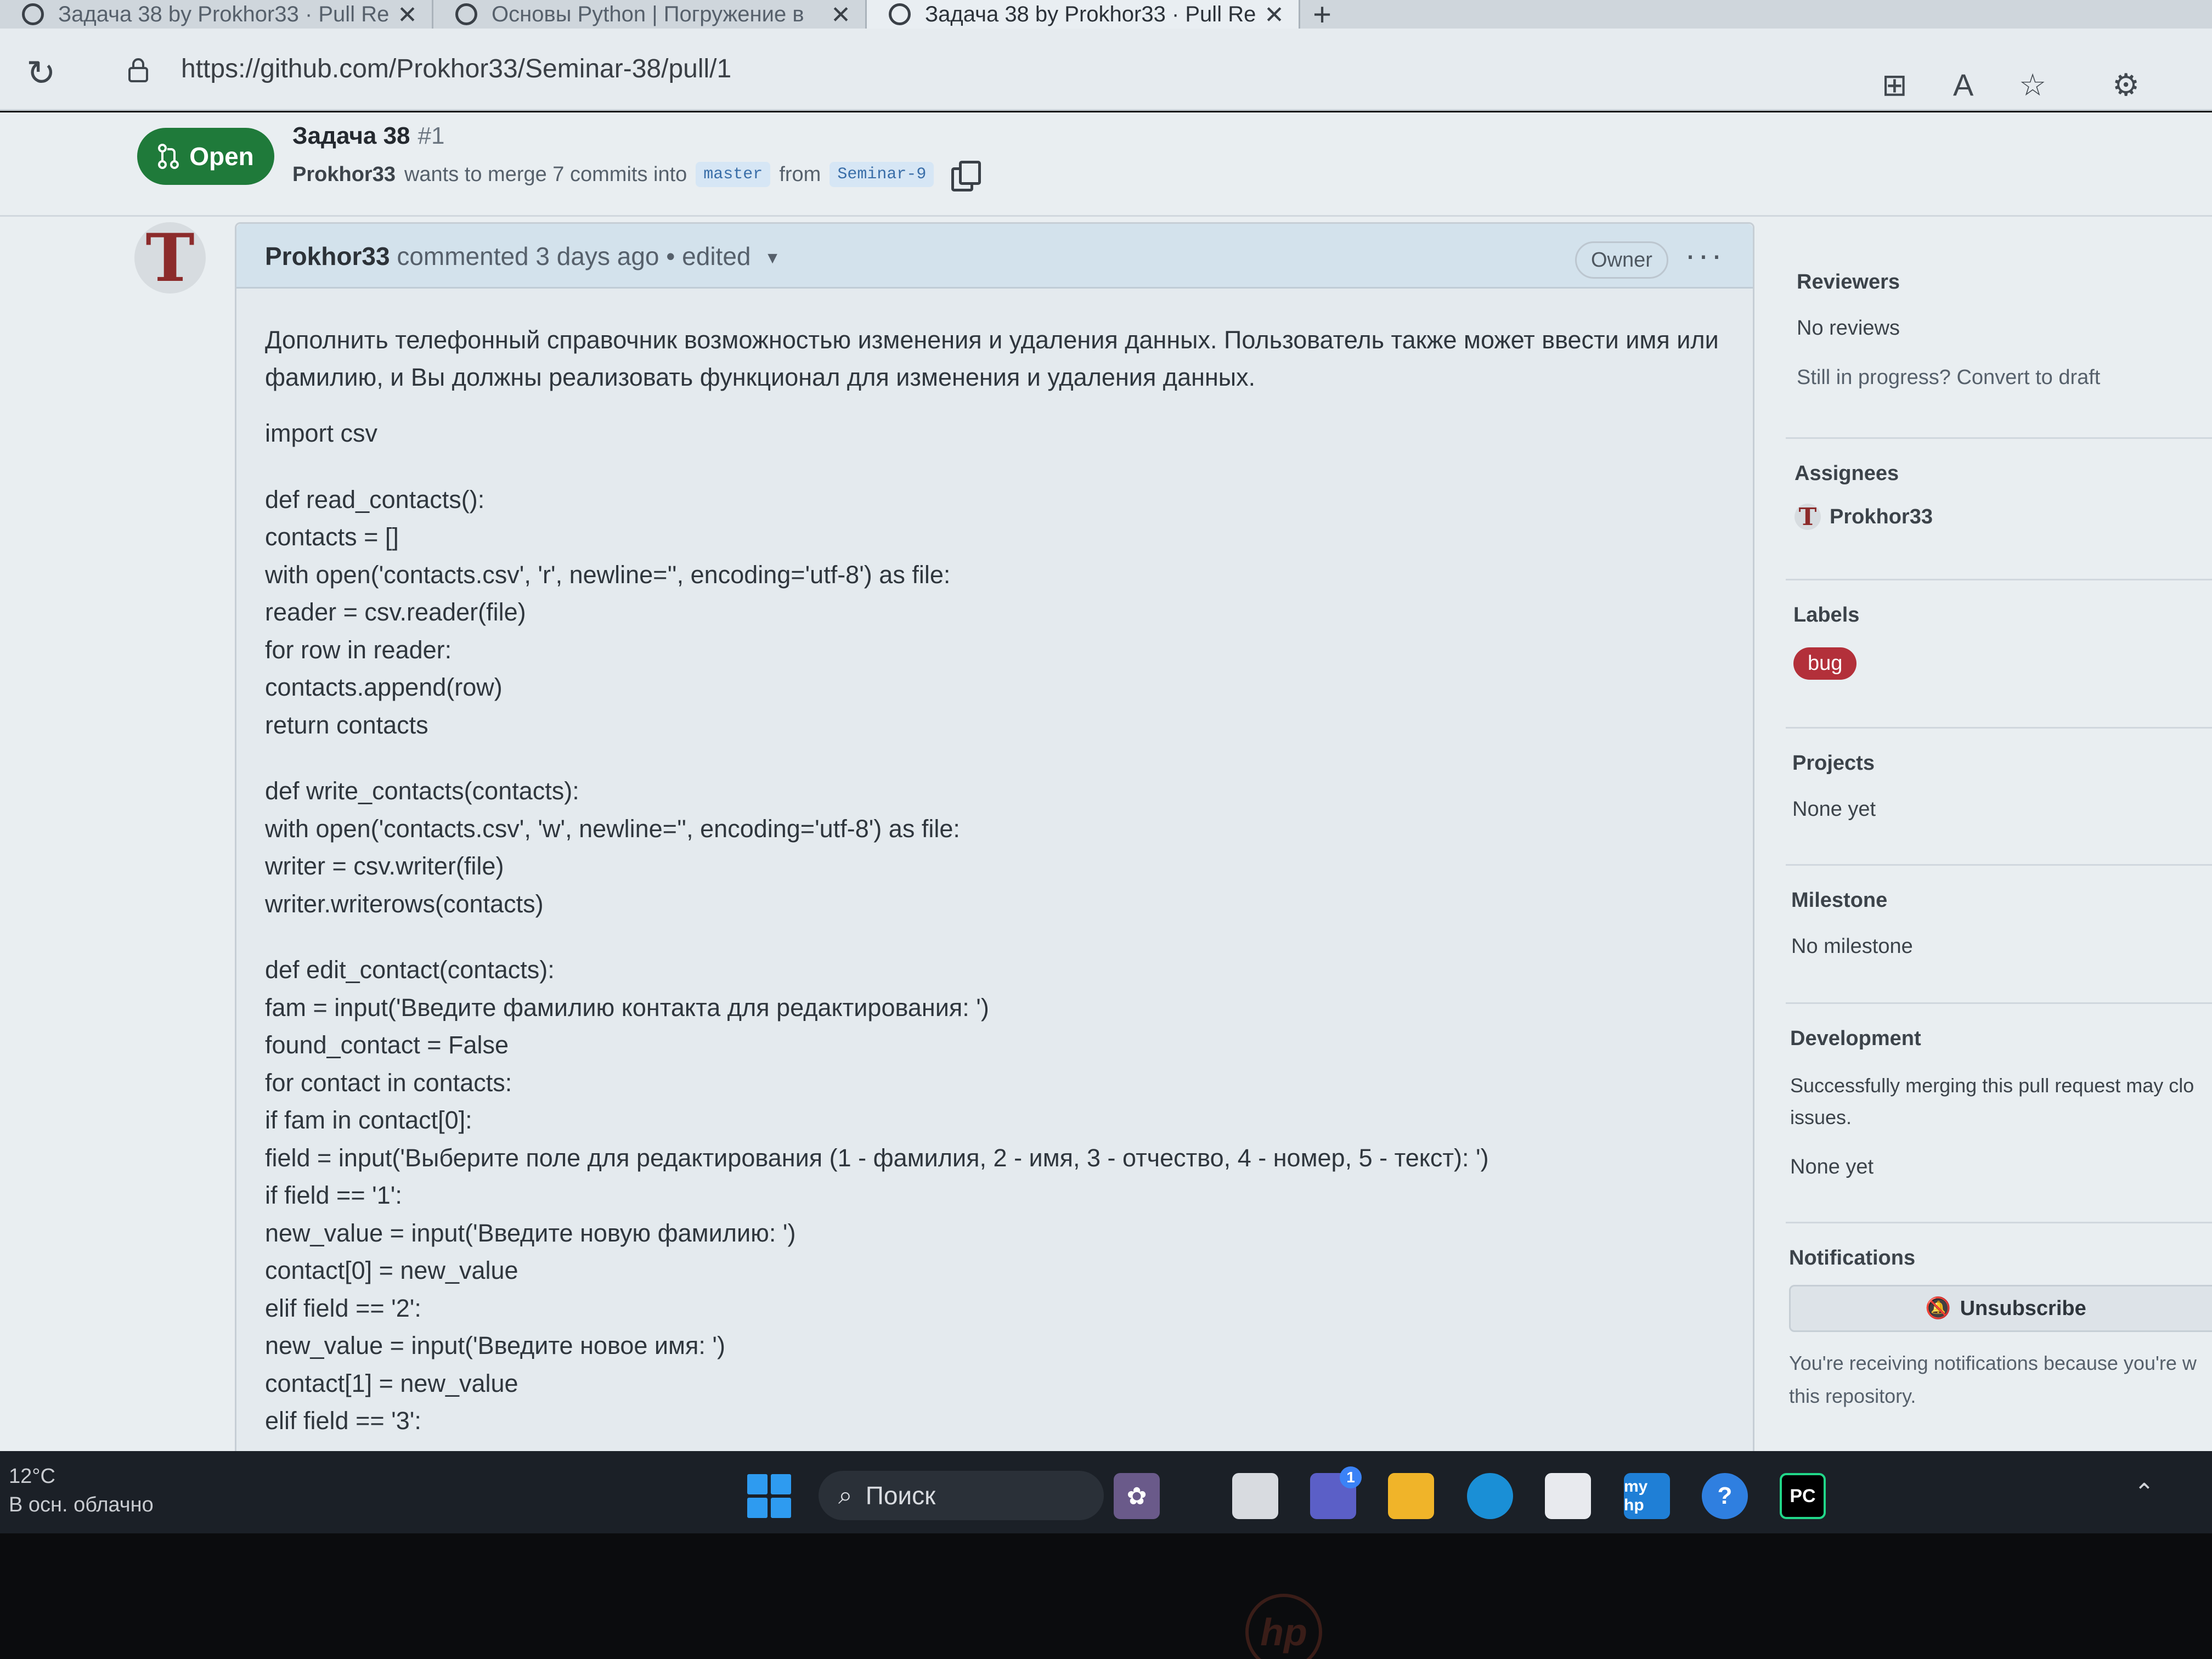 The image size is (2212, 1659). I want to click on code-line: def write_contacts(contacts):, so click(422, 791).